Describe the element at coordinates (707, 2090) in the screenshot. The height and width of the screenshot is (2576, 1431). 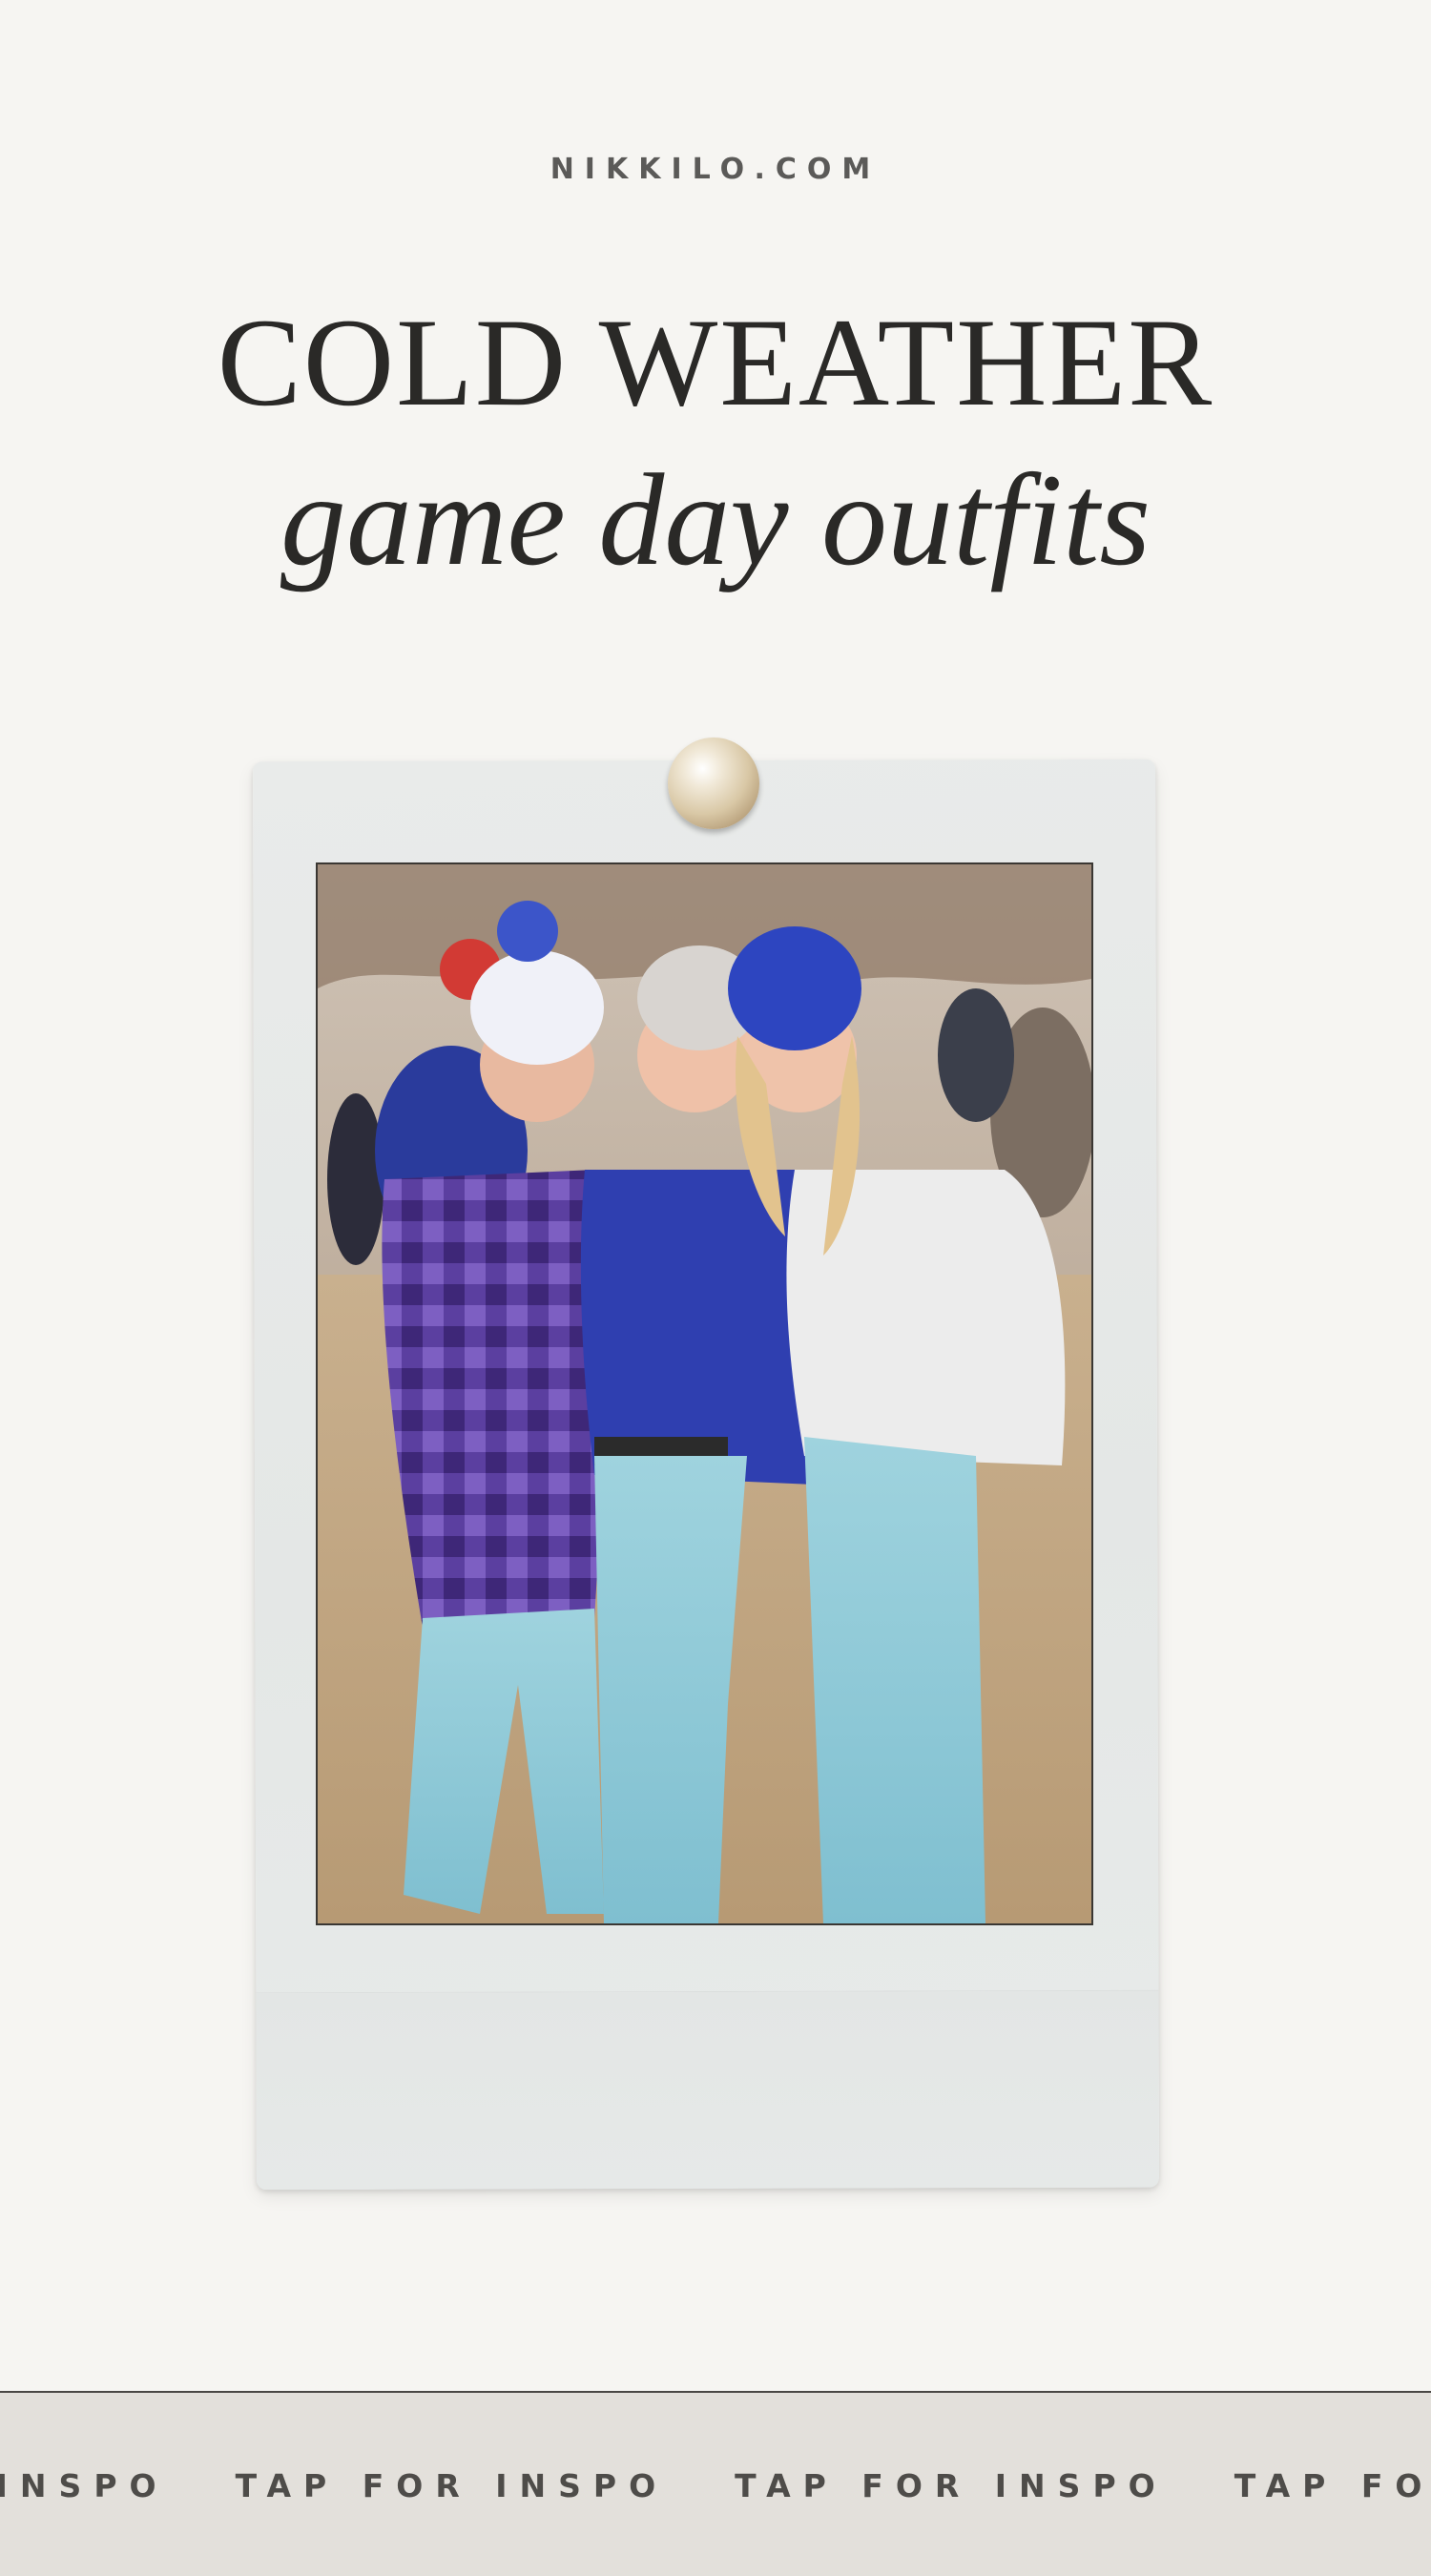
I see `polaroid-caption-strip` at that location.